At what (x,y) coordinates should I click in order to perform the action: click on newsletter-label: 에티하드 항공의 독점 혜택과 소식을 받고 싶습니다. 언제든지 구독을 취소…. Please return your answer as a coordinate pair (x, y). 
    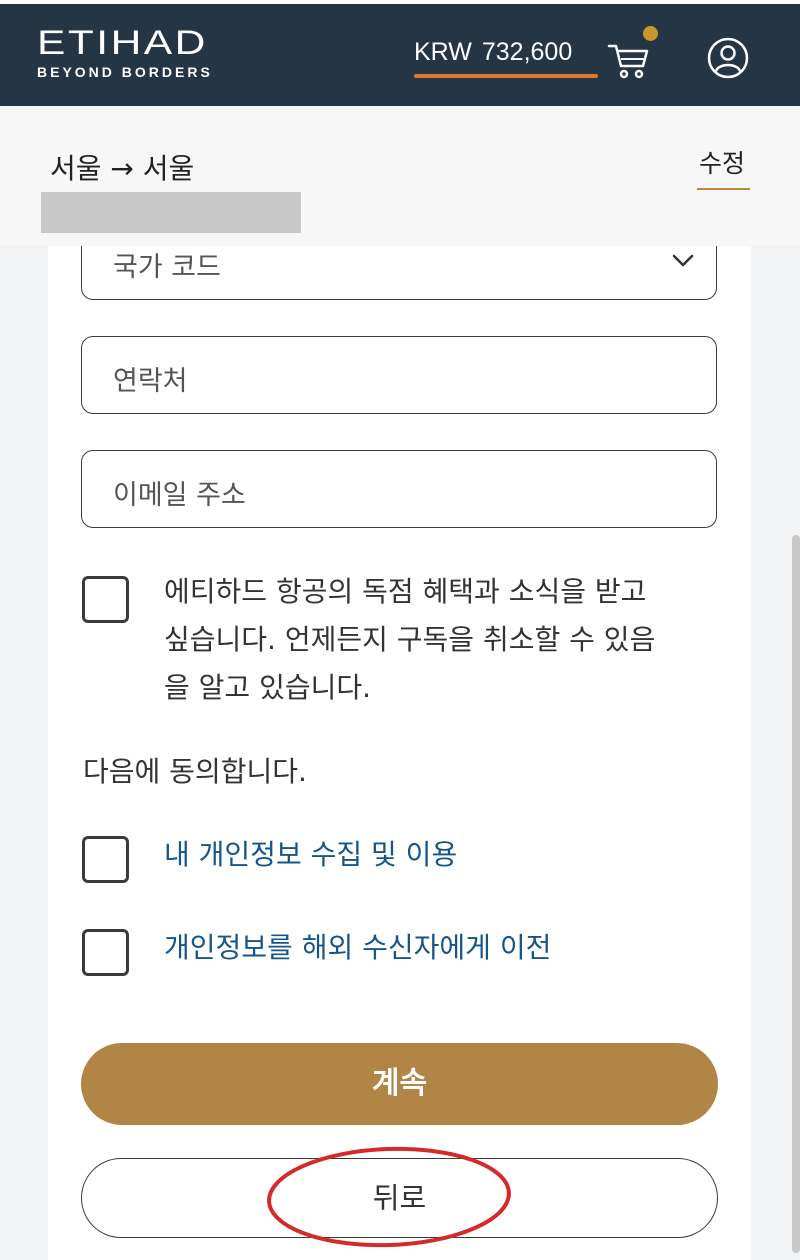
    Looking at the image, I should click on (444, 640).